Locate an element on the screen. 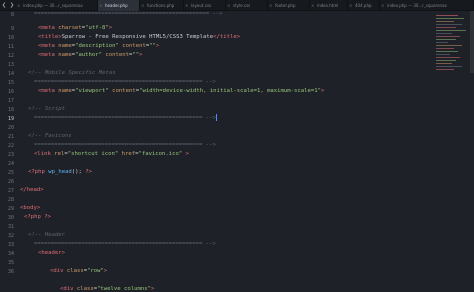 This screenshot has height=292, width=474. line-number: 31 is located at coordinates (10, 227).